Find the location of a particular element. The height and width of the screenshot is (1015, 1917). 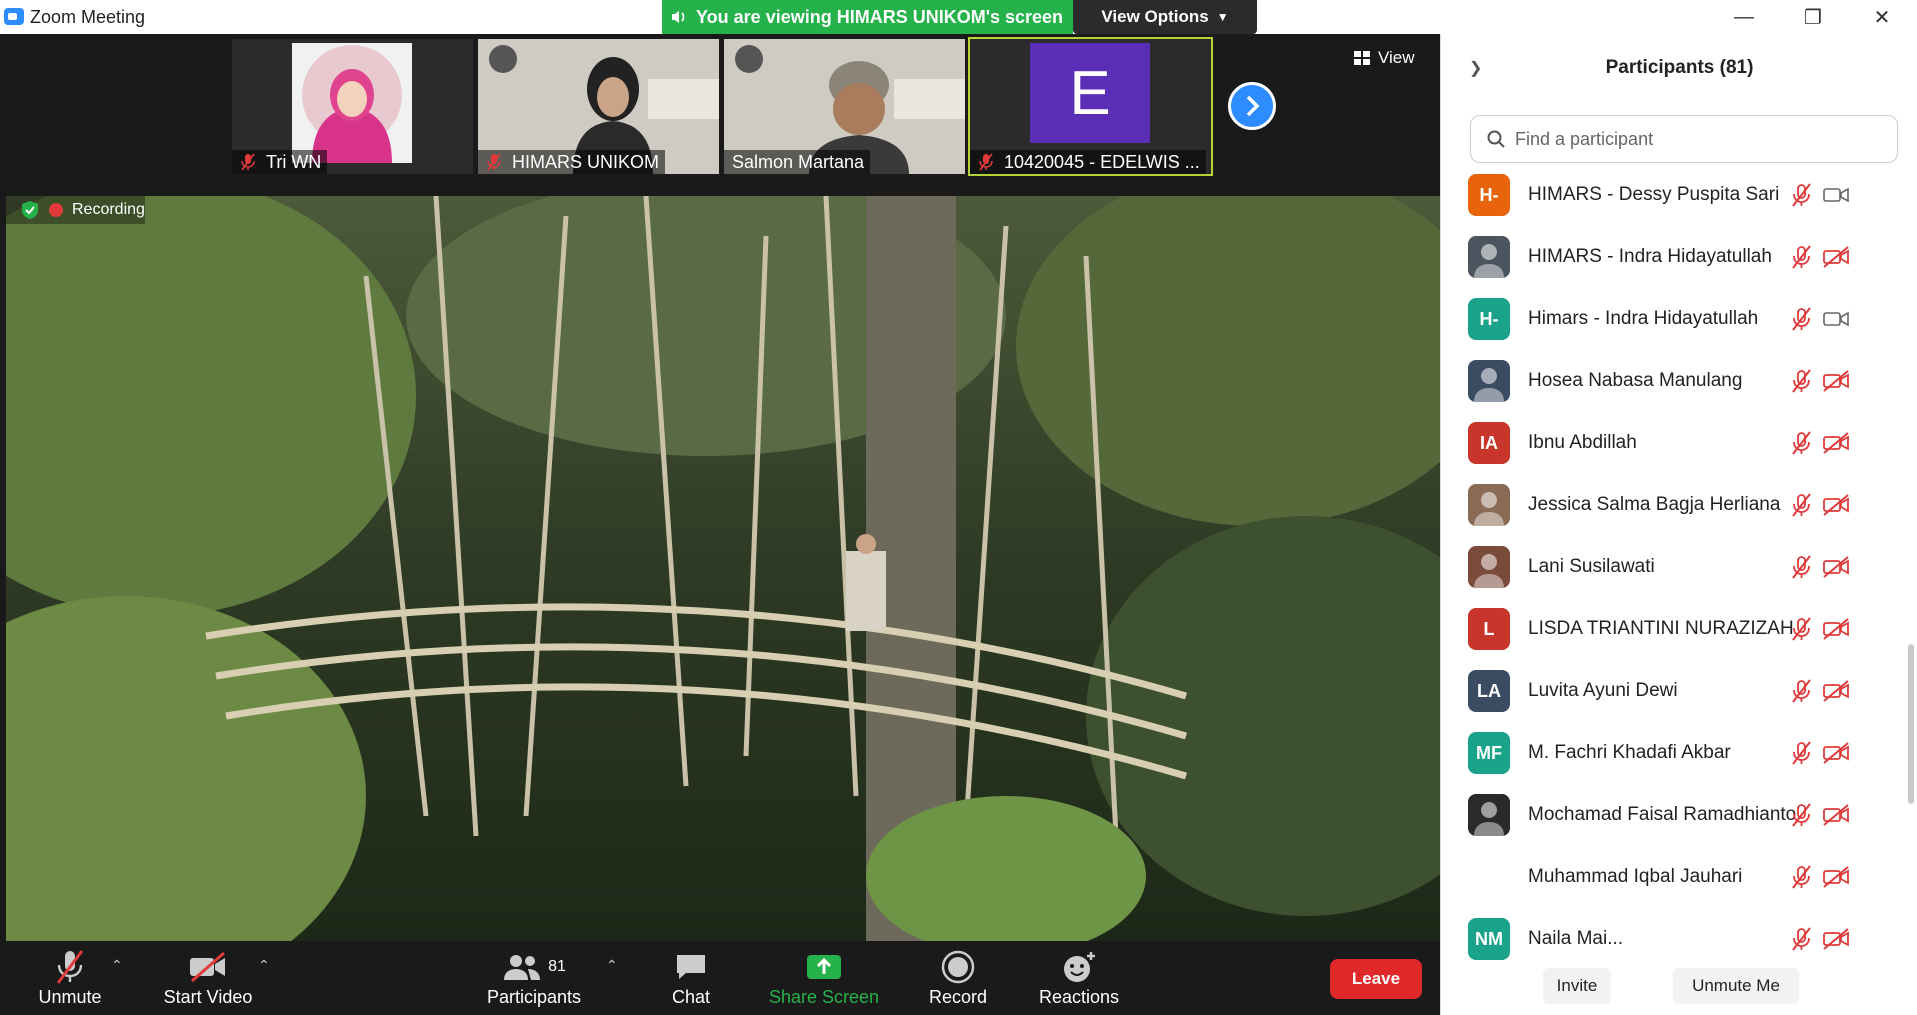

participant-row: IA Ibnu Abdillah is located at coordinates (1673, 443).